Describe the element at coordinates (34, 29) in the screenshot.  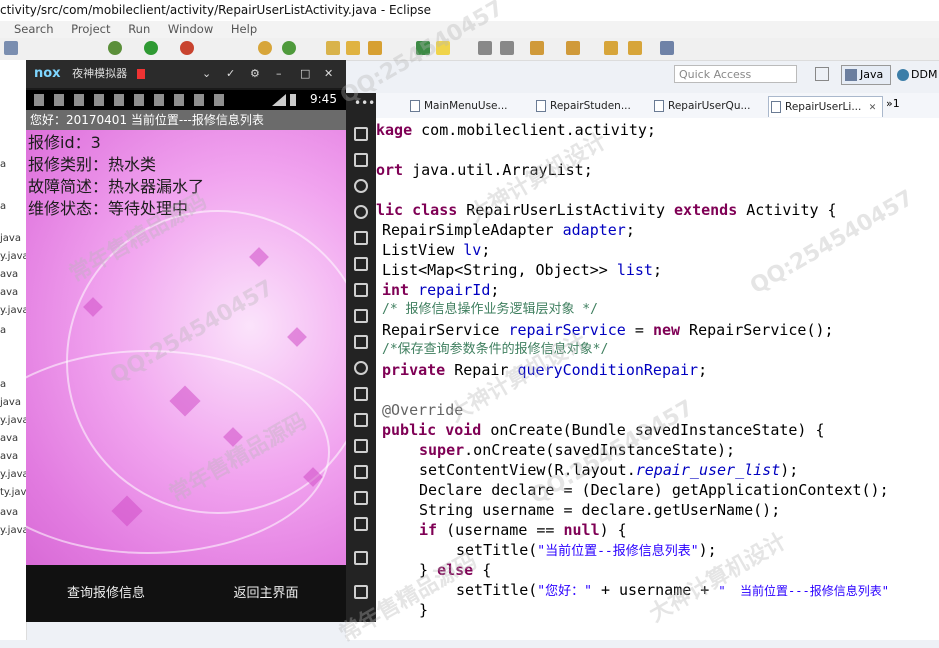
I see `menu-search: Search` at that location.